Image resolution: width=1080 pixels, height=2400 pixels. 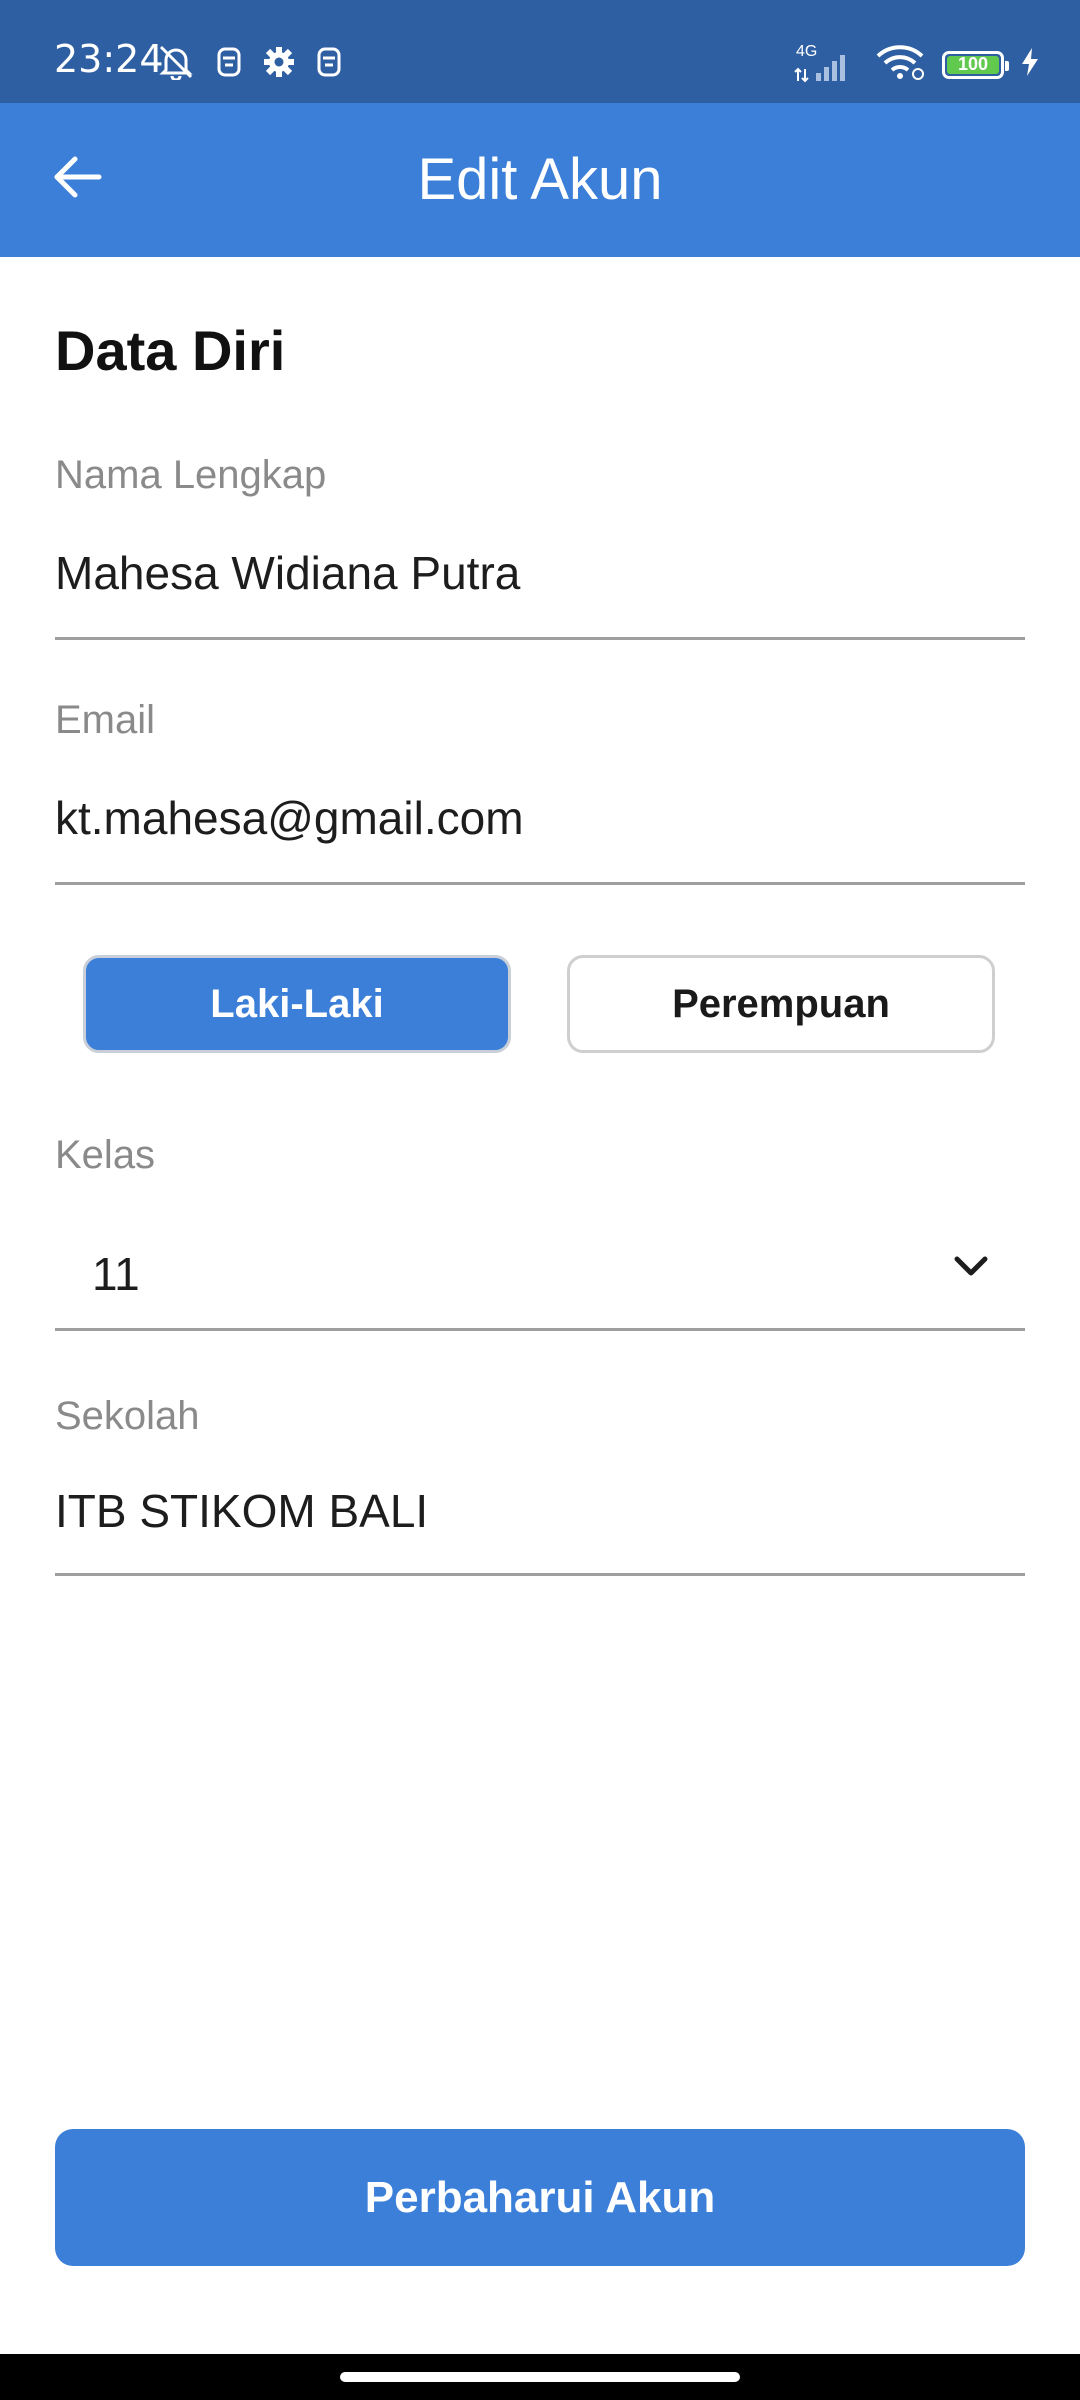 I want to click on page-title: Edit Akun, so click(x=540, y=179).